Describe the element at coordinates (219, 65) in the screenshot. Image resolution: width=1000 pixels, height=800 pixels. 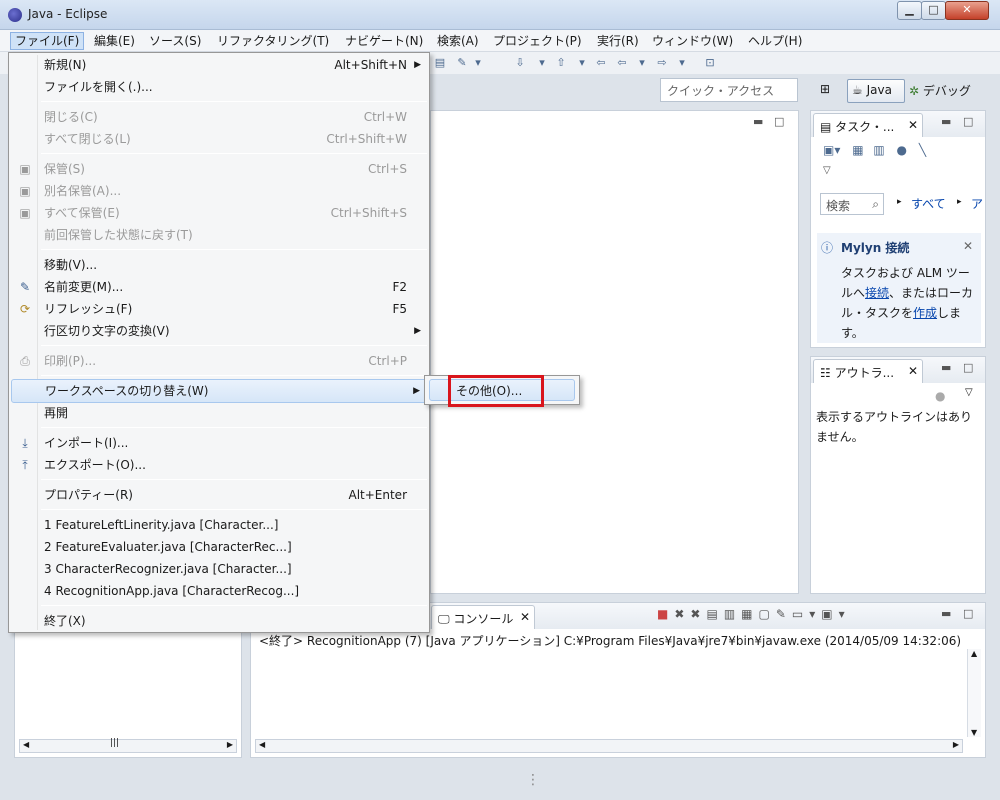
I see `menu-item-new: 新規(N) Alt+Shift+N ▶` at that location.